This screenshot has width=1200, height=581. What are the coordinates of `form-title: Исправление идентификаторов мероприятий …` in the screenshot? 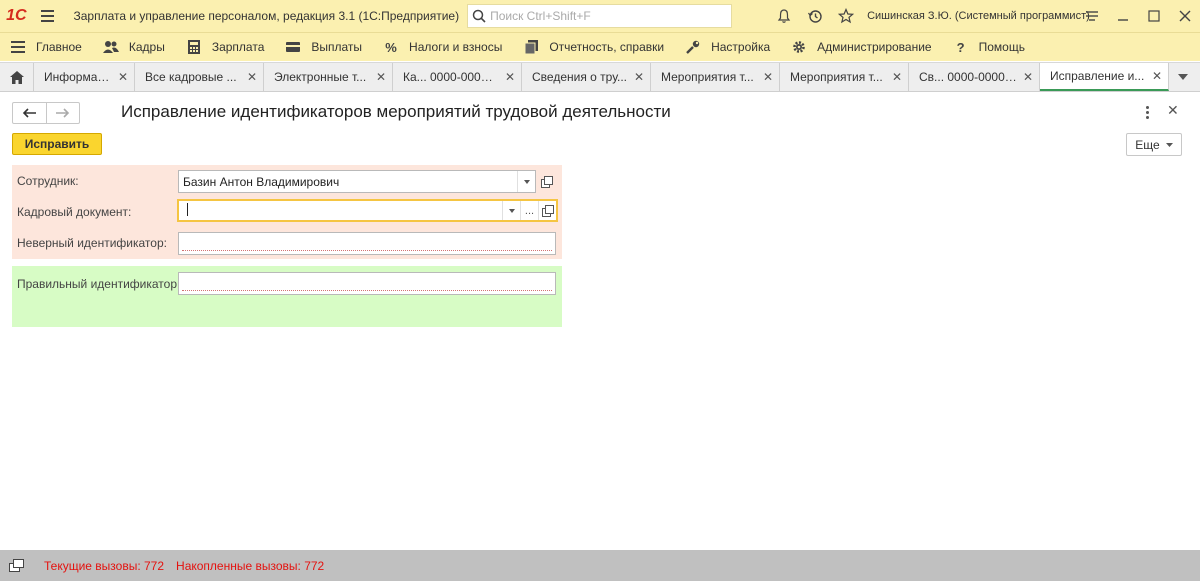 It's located at (396, 111).